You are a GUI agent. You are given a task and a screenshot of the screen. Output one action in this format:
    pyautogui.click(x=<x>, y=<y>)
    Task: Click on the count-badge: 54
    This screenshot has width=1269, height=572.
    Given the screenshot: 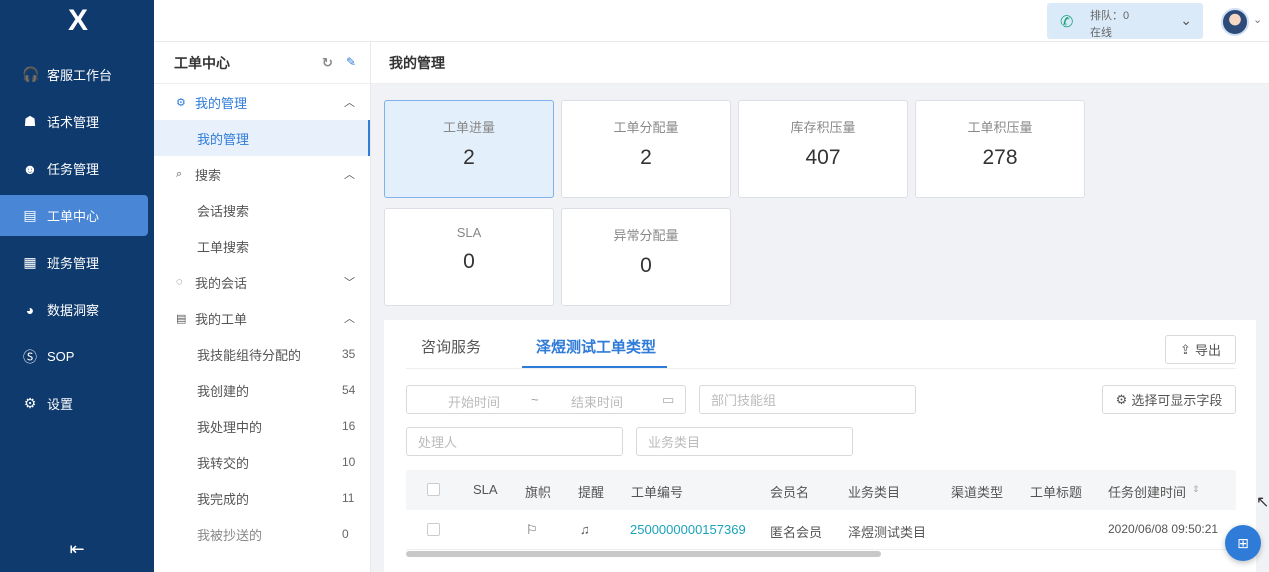 What is the action you would take?
    pyautogui.click(x=349, y=390)
    